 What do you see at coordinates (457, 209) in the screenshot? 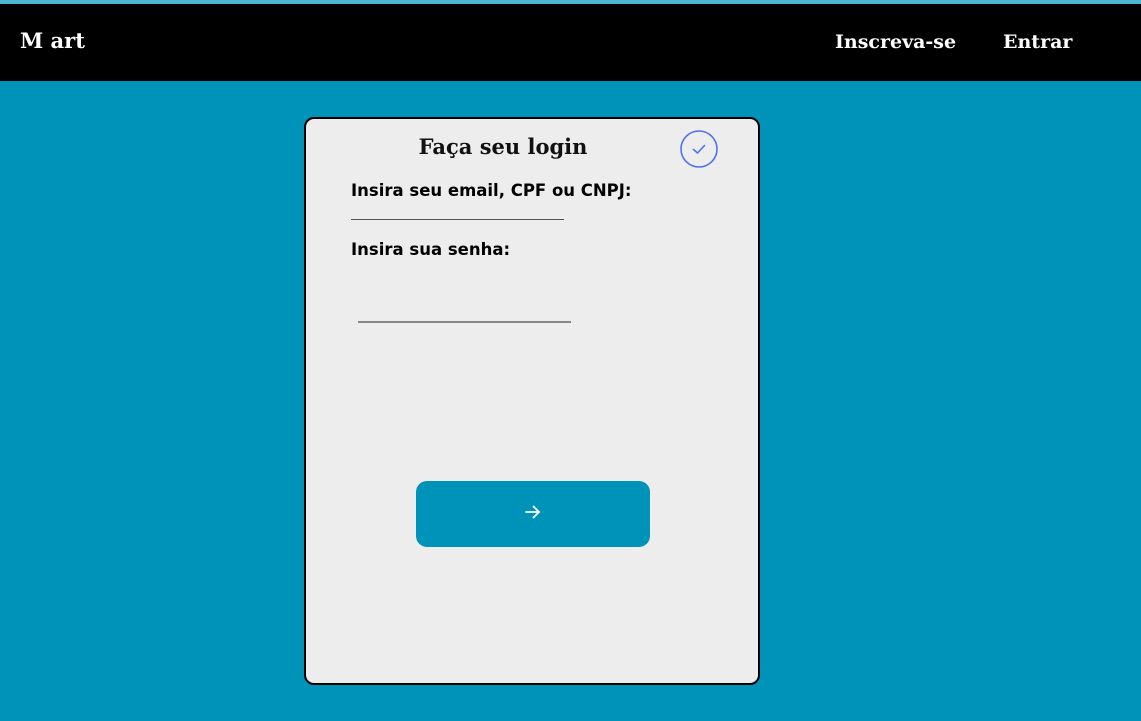
I see `email-field` at bounding box center [457, 209].